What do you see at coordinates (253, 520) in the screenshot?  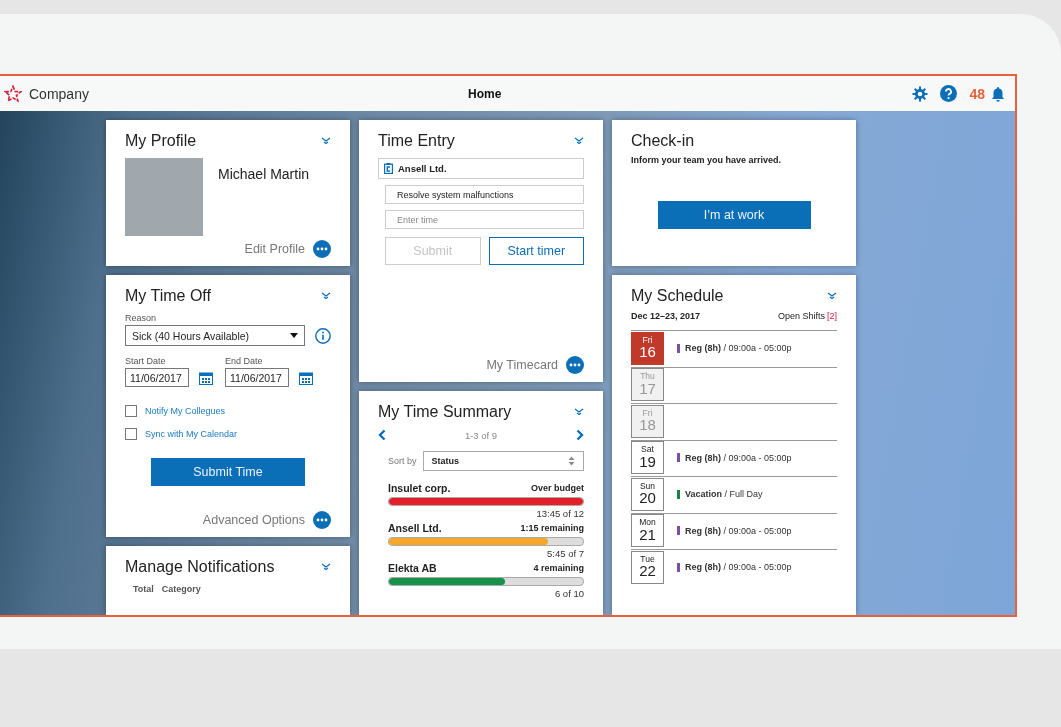 I see `advanced-options-link: Advanced Options` at bounding box center [253, 520].